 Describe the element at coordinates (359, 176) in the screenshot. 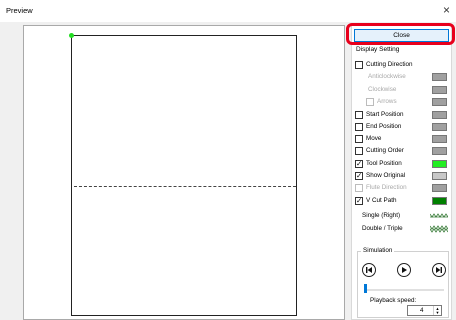

I see `show-original-checkbox` at that location.